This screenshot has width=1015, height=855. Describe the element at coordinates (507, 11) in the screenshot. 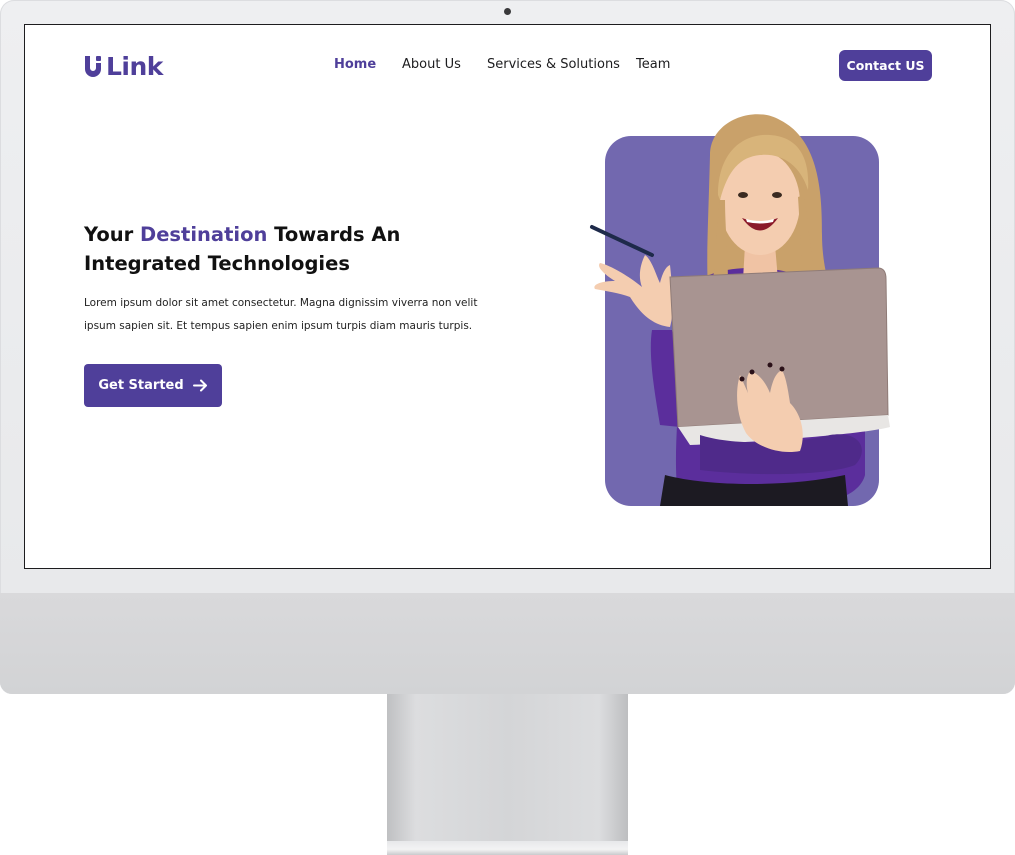

I see `camera-dot` at that location.